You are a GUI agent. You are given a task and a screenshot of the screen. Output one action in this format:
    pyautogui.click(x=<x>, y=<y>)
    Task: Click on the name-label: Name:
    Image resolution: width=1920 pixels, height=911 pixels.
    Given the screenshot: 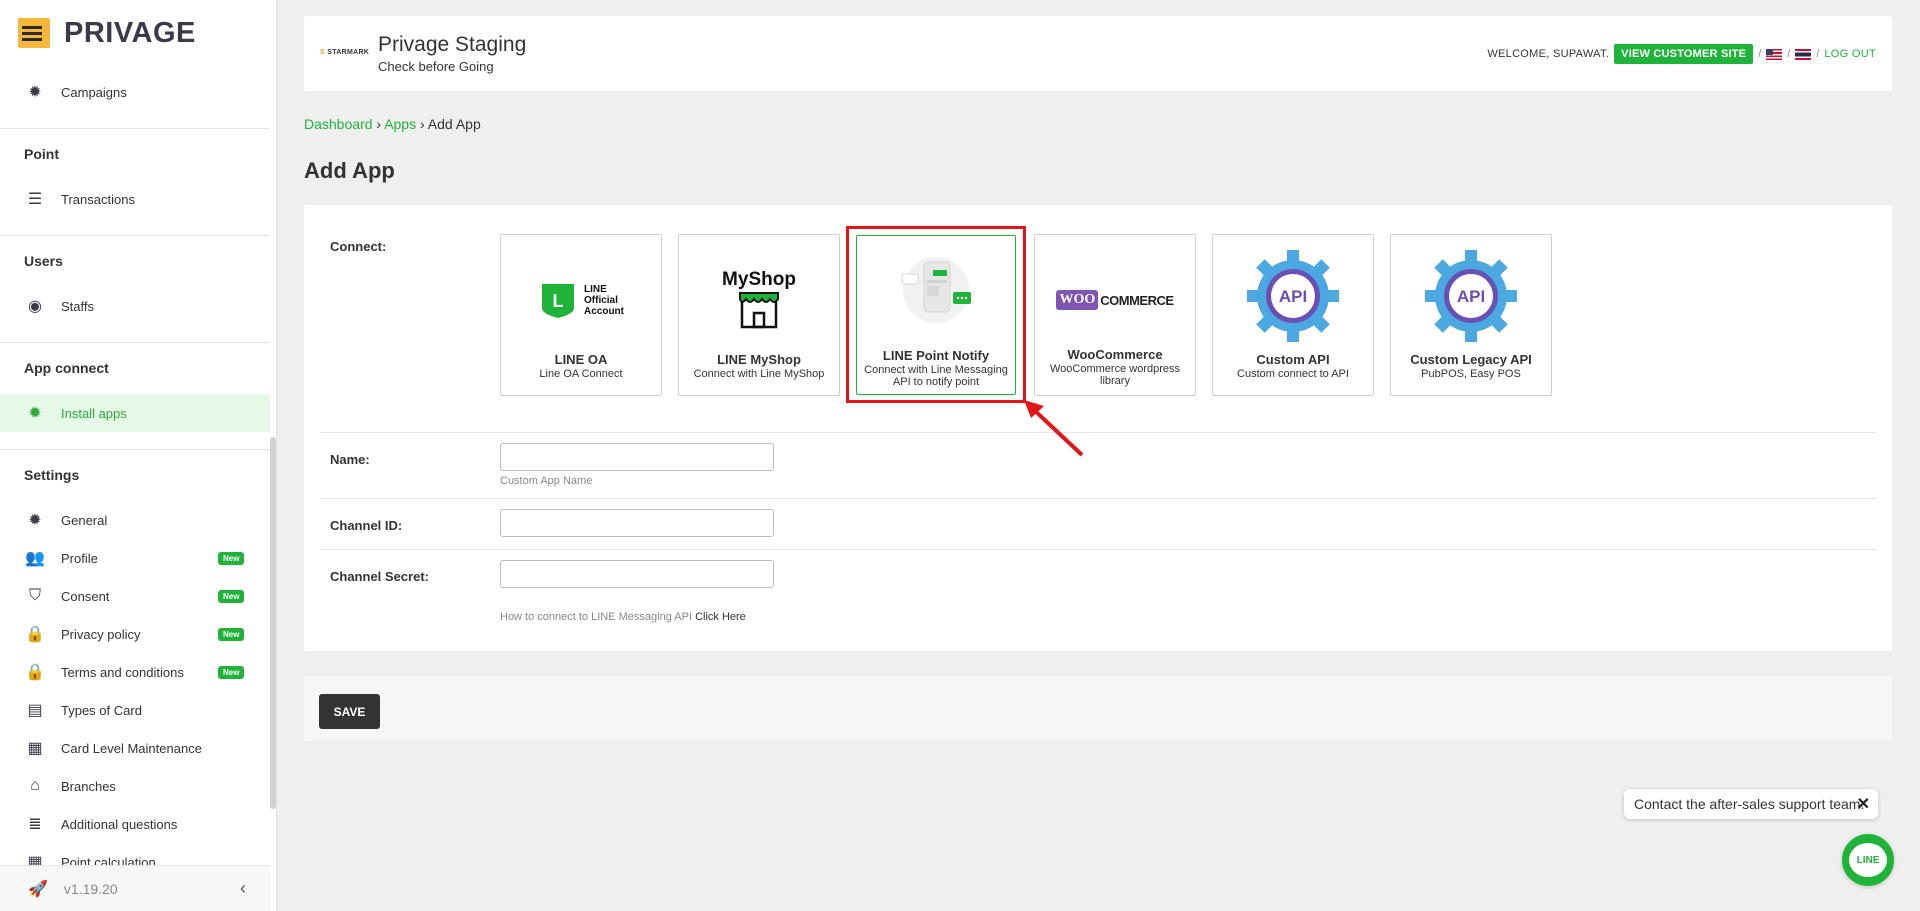 What is the action you would take?
    pyautogui.click(x=350, y=459)
    